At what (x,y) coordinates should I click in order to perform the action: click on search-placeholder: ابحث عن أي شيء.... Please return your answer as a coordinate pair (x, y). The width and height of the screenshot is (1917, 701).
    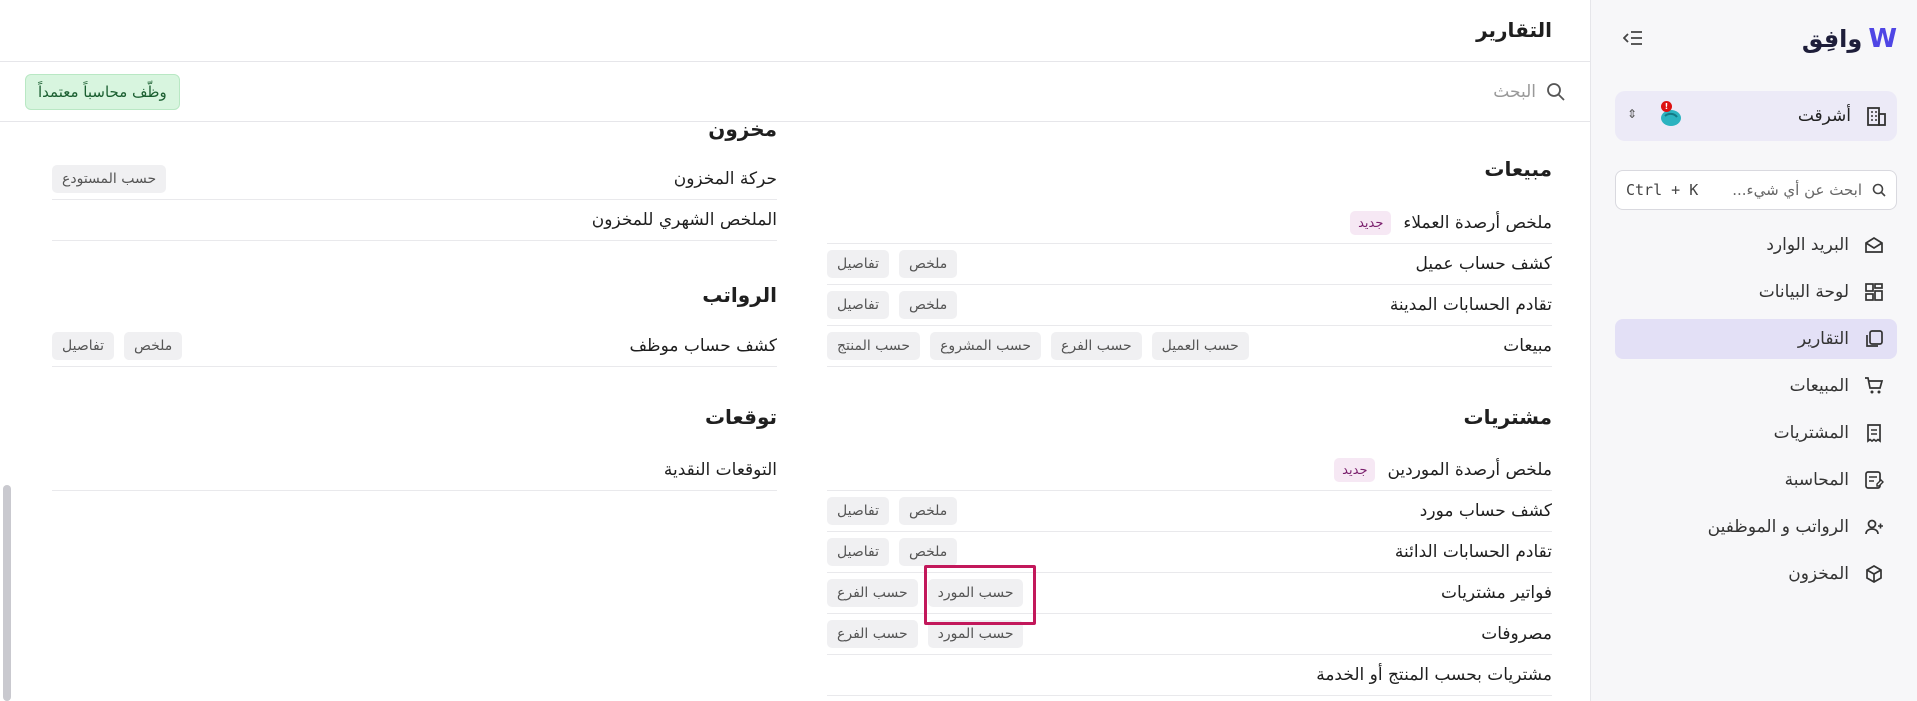
    Looking at the image, I should click on (1797, 190).